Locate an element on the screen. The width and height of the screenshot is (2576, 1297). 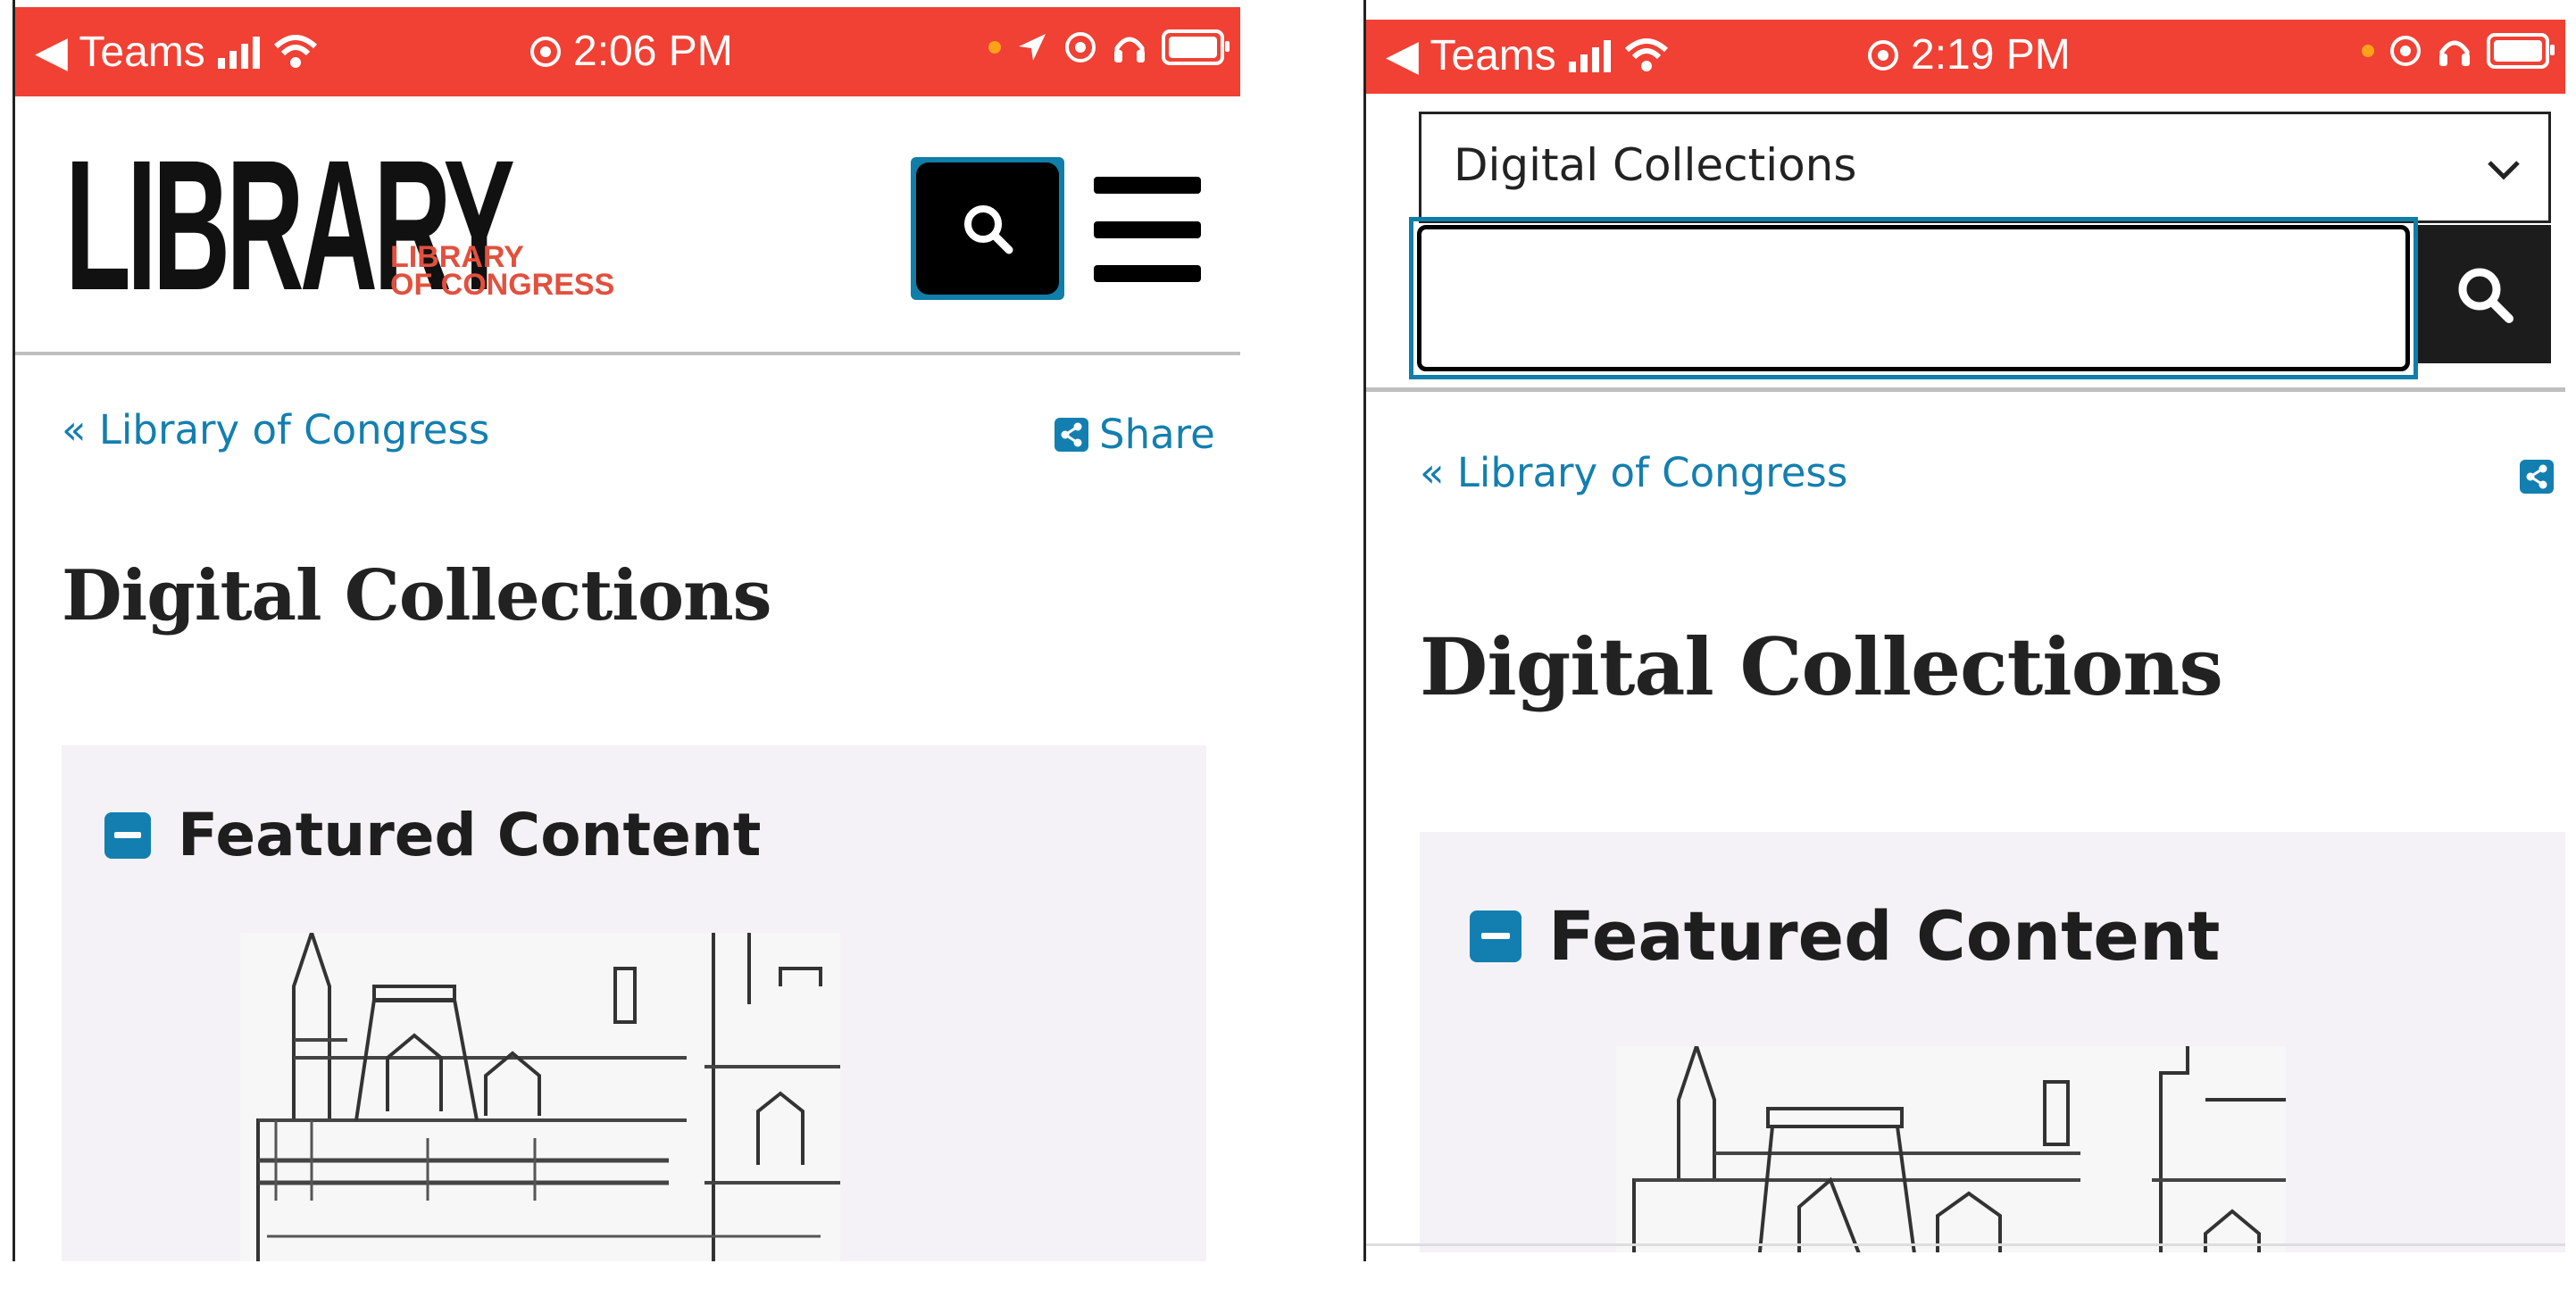
share-button is located at coordinates (2537, 477).